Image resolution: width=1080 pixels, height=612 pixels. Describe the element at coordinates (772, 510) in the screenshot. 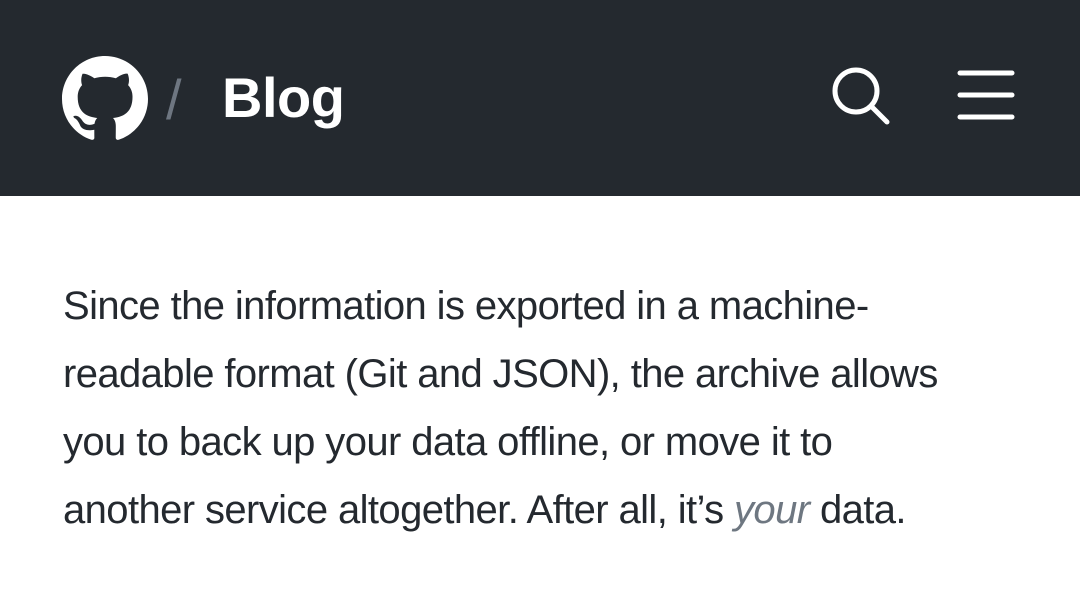

I see `emphasized-word: your` at that location.